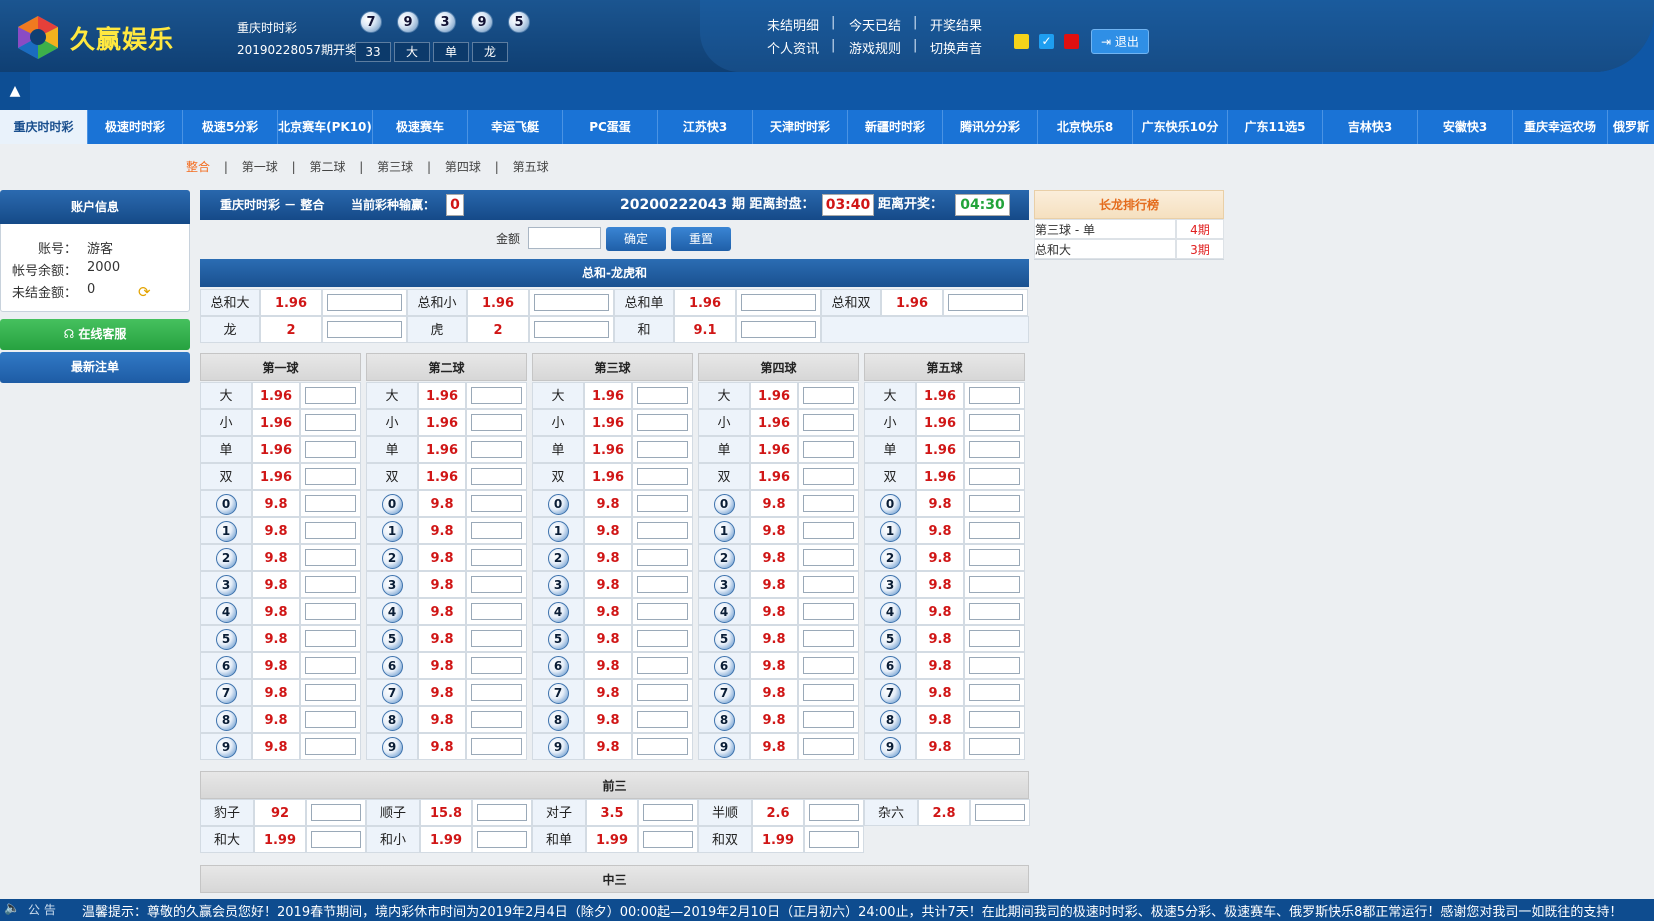  What do you see at coordinates (875, 47) in the screenshot?
I see `link-game-rules: 游戏规则` at bounding box center [875, 47].